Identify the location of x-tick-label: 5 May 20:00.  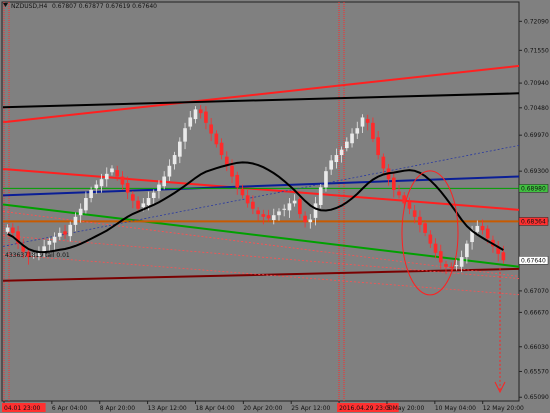
(406, 408).